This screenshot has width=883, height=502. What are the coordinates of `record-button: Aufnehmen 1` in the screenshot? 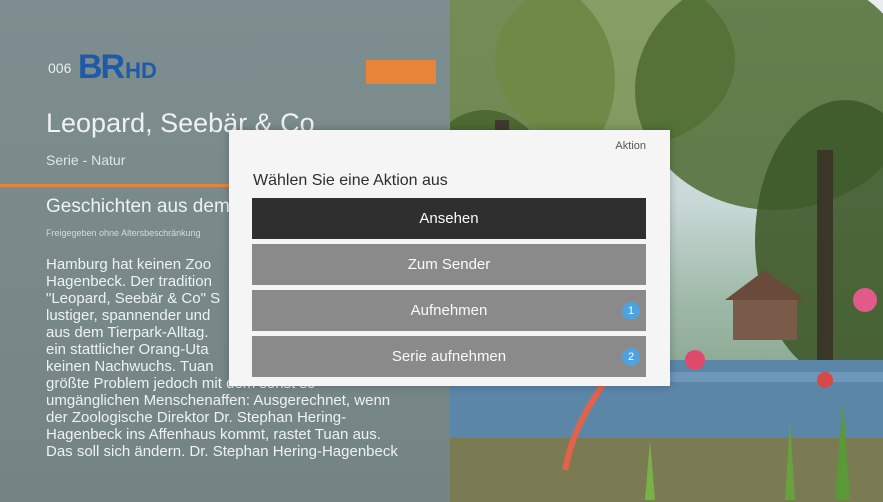 It's located at (449, 310).